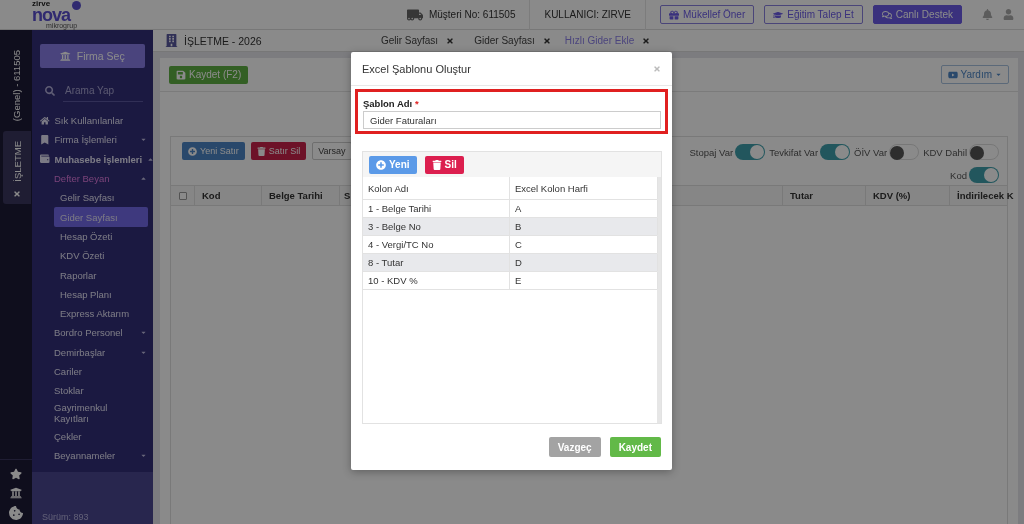  Describe the element at coordinates (472, 14) in the screenshot. I see `customer-number: Müşteri No: 611505` at that location.